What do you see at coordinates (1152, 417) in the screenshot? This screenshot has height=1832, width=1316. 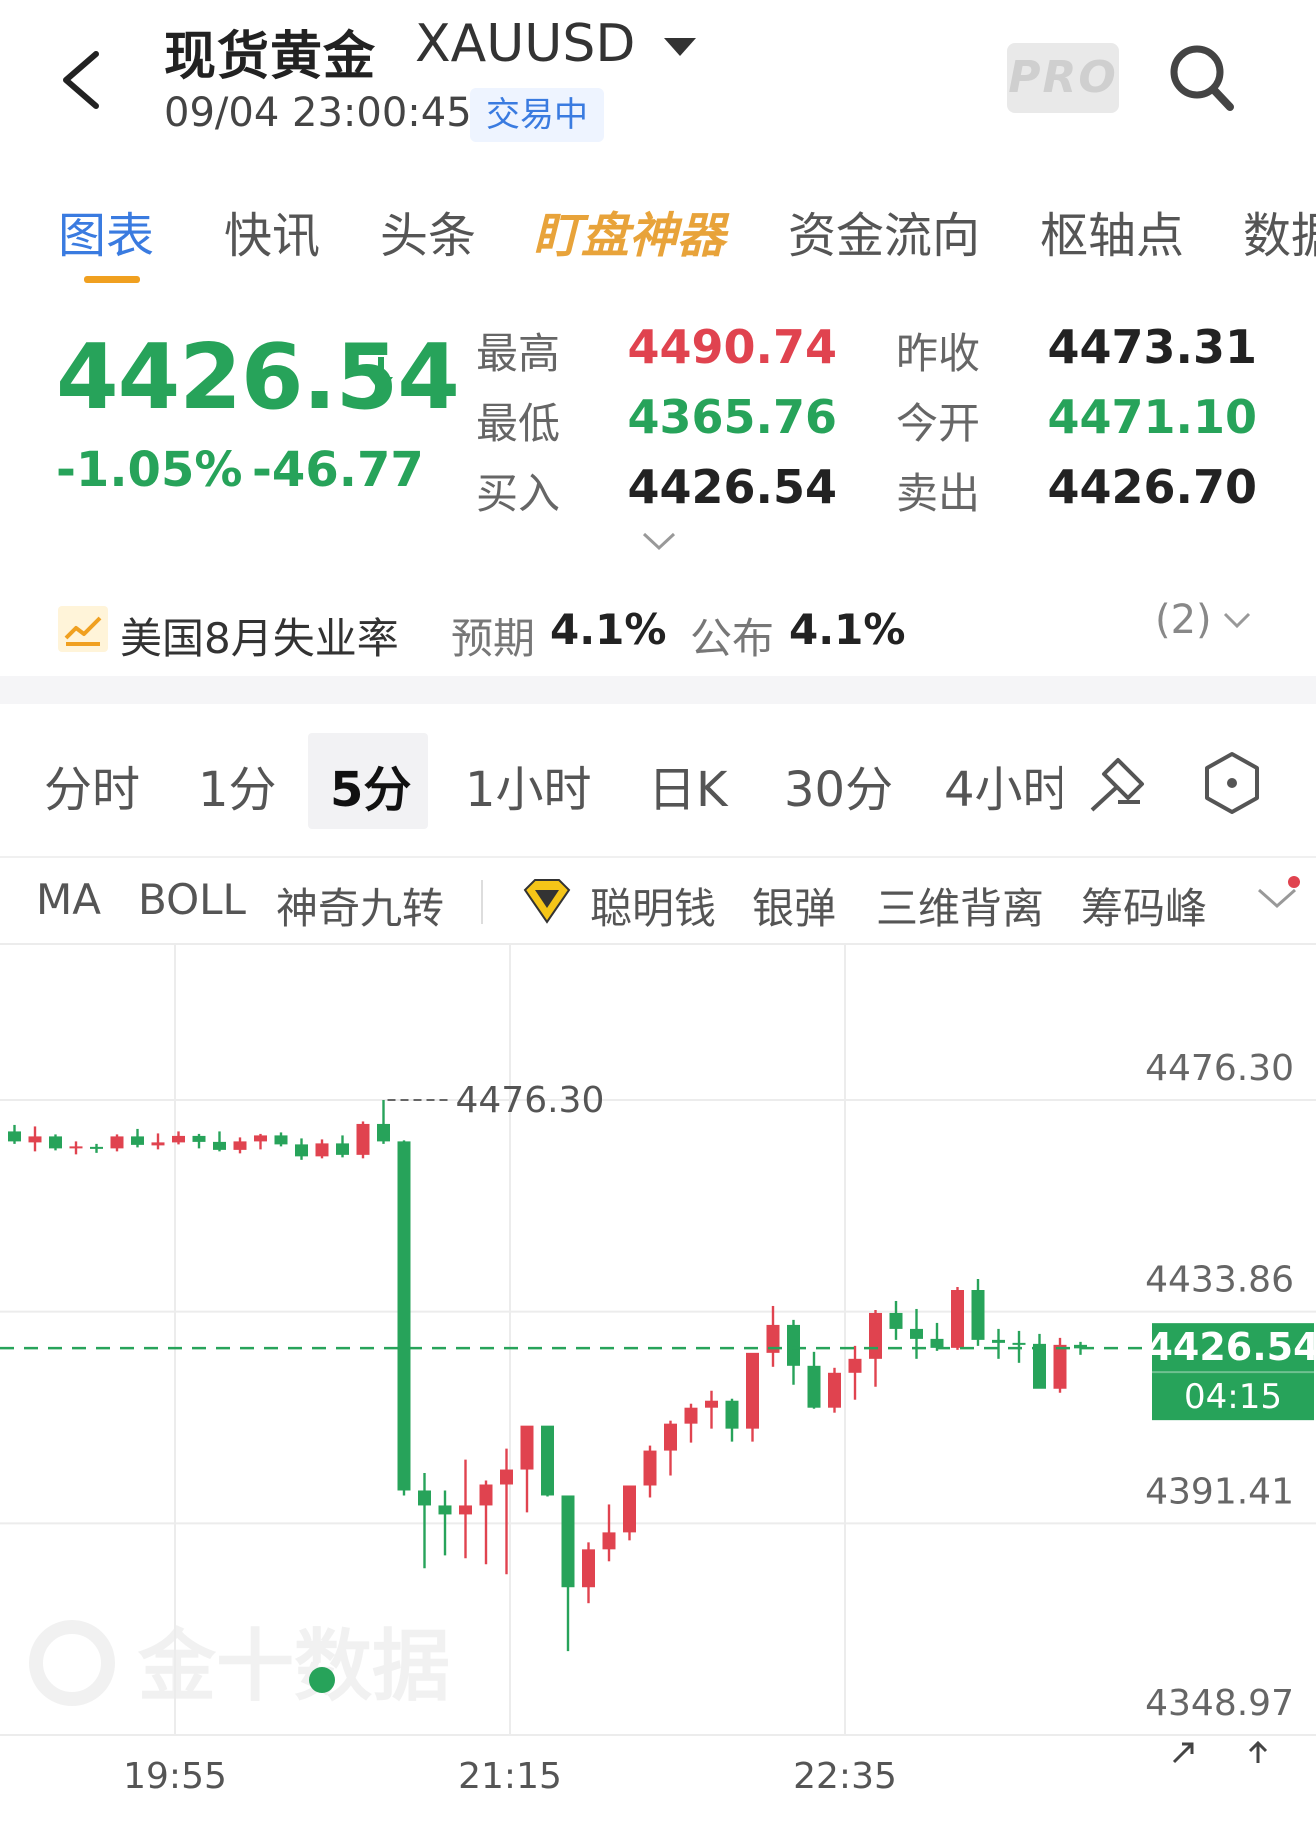 I see `quote-value: 4471.10` at bounding box center [1152, 417].